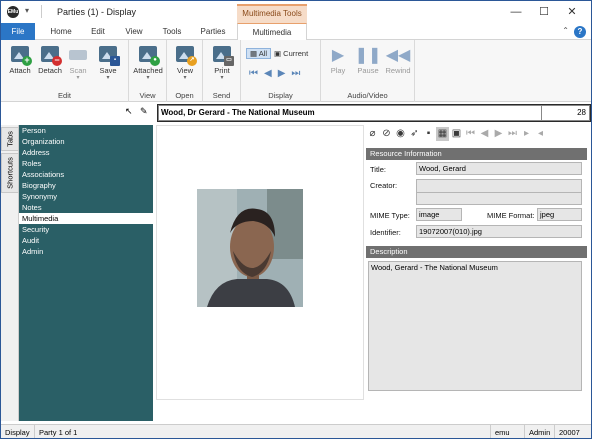  I want to click on portrait-image, so click(250, 248).